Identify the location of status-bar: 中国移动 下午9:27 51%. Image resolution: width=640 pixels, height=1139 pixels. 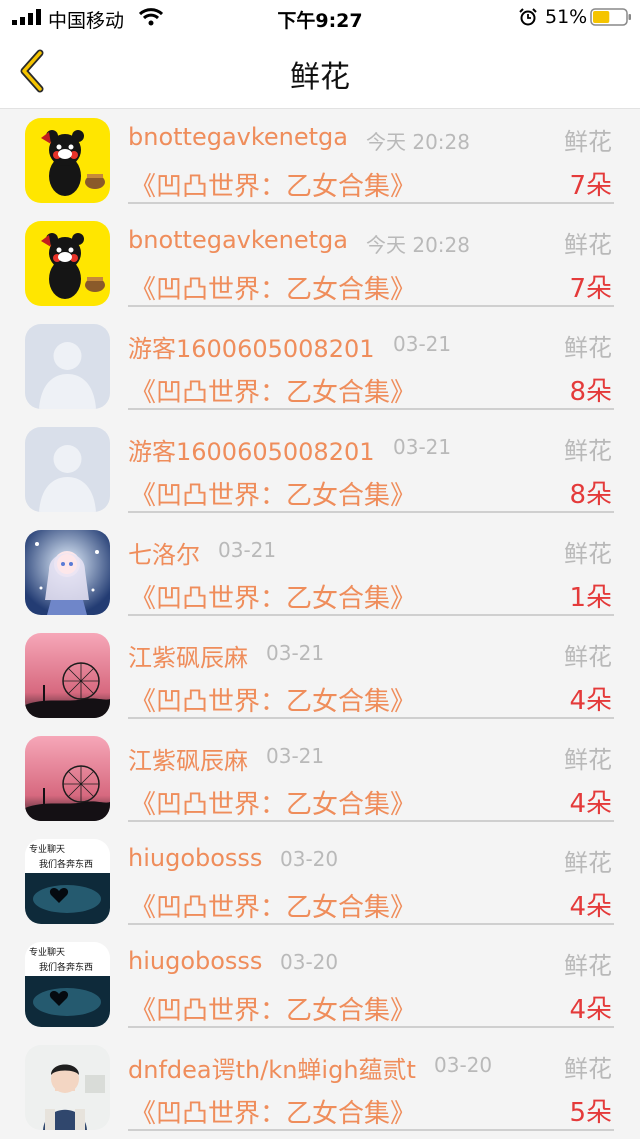
(320, 17).